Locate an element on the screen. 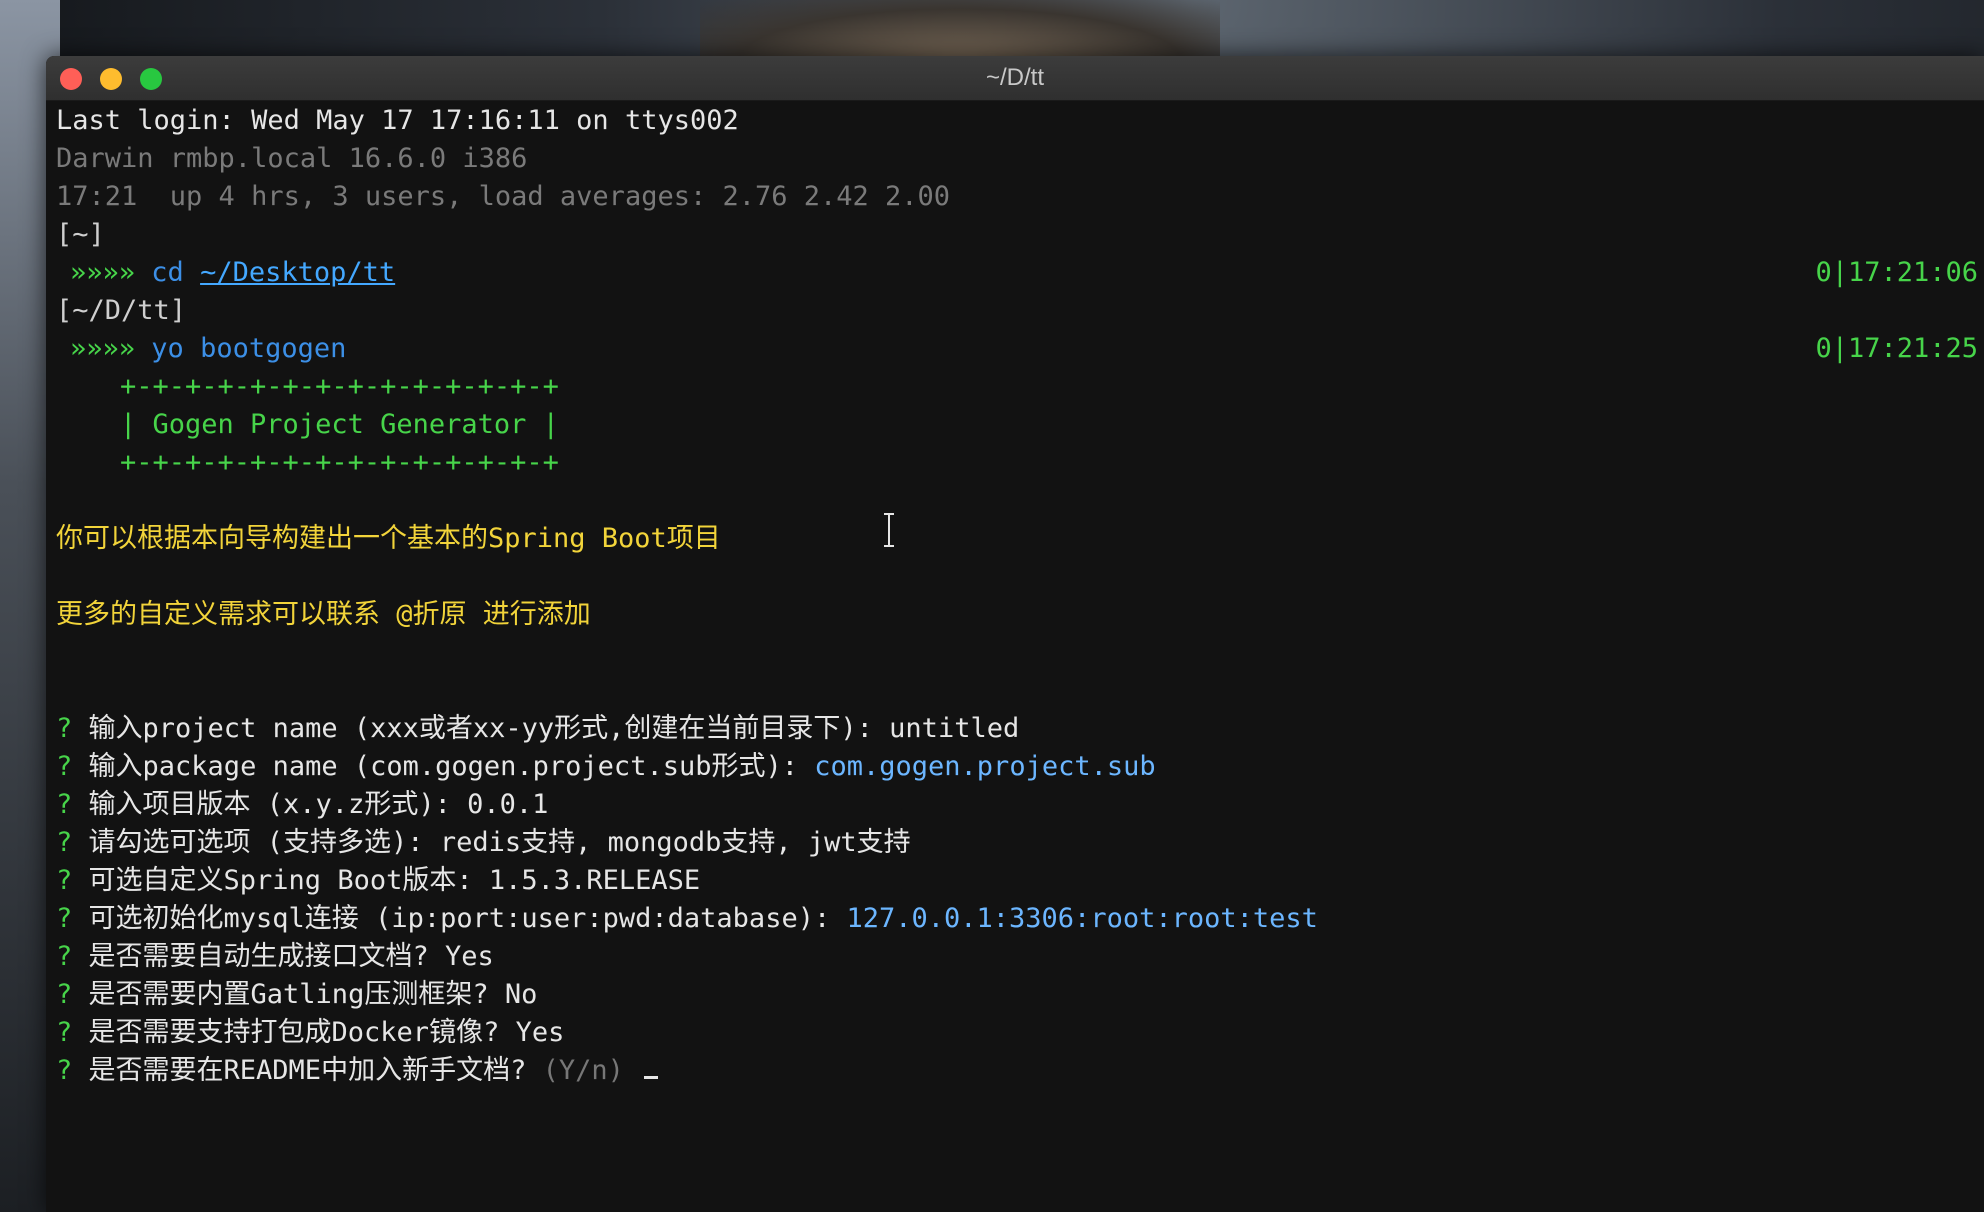 The height and width of the screenshot is (1212, 1984). cwd-line-home: [~] is located at coordinates (80, 234).